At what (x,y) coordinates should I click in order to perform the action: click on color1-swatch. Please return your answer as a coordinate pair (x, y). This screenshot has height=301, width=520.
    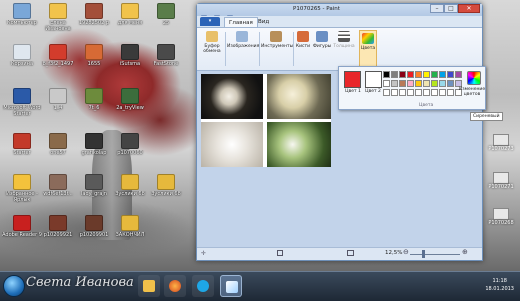
    Looking at the image, I should click on (352, 79).